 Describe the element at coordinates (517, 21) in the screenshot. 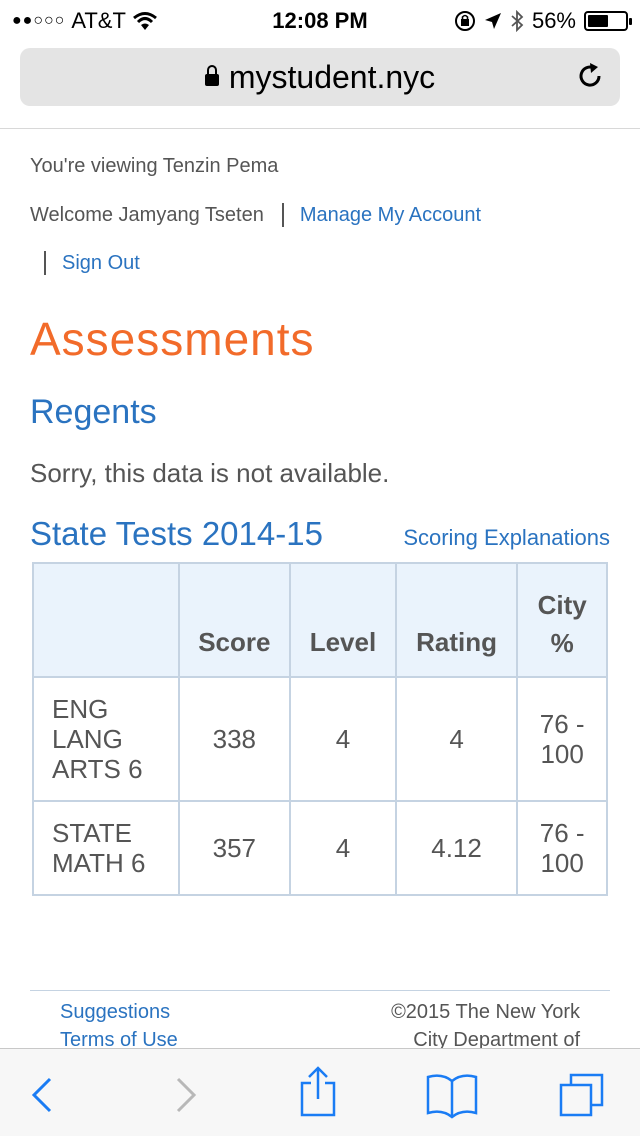

I see `bluetooth-icon` at that location.